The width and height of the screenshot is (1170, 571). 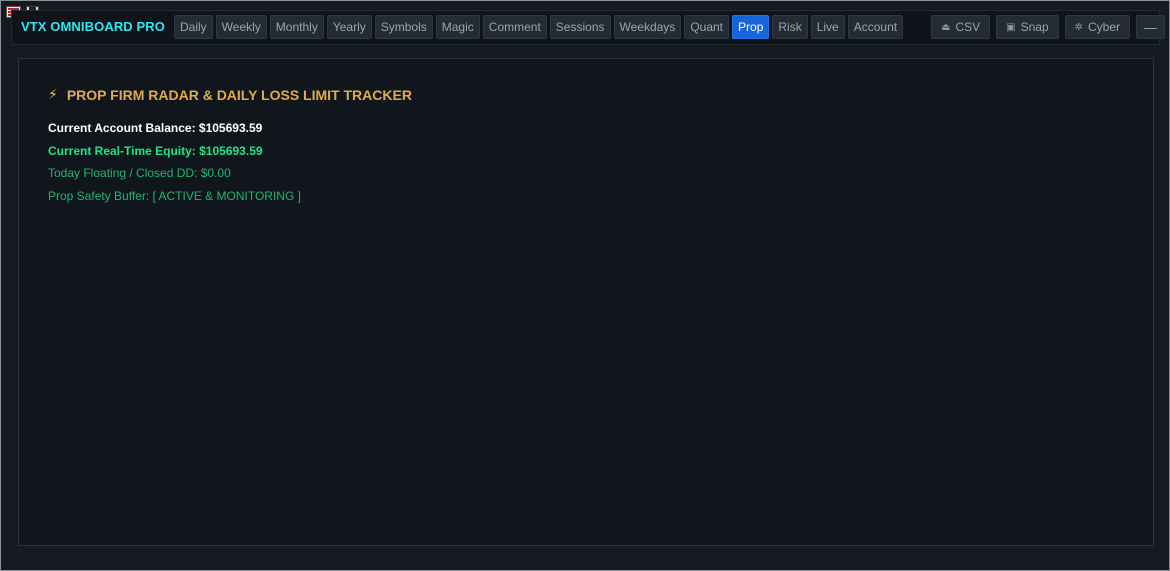 What do you see at coordinates (139, 173) in the screenshot?
I see `daily-drawdown: Today Floating / Closed DD: $0.00` at bounding box center [139, 173].